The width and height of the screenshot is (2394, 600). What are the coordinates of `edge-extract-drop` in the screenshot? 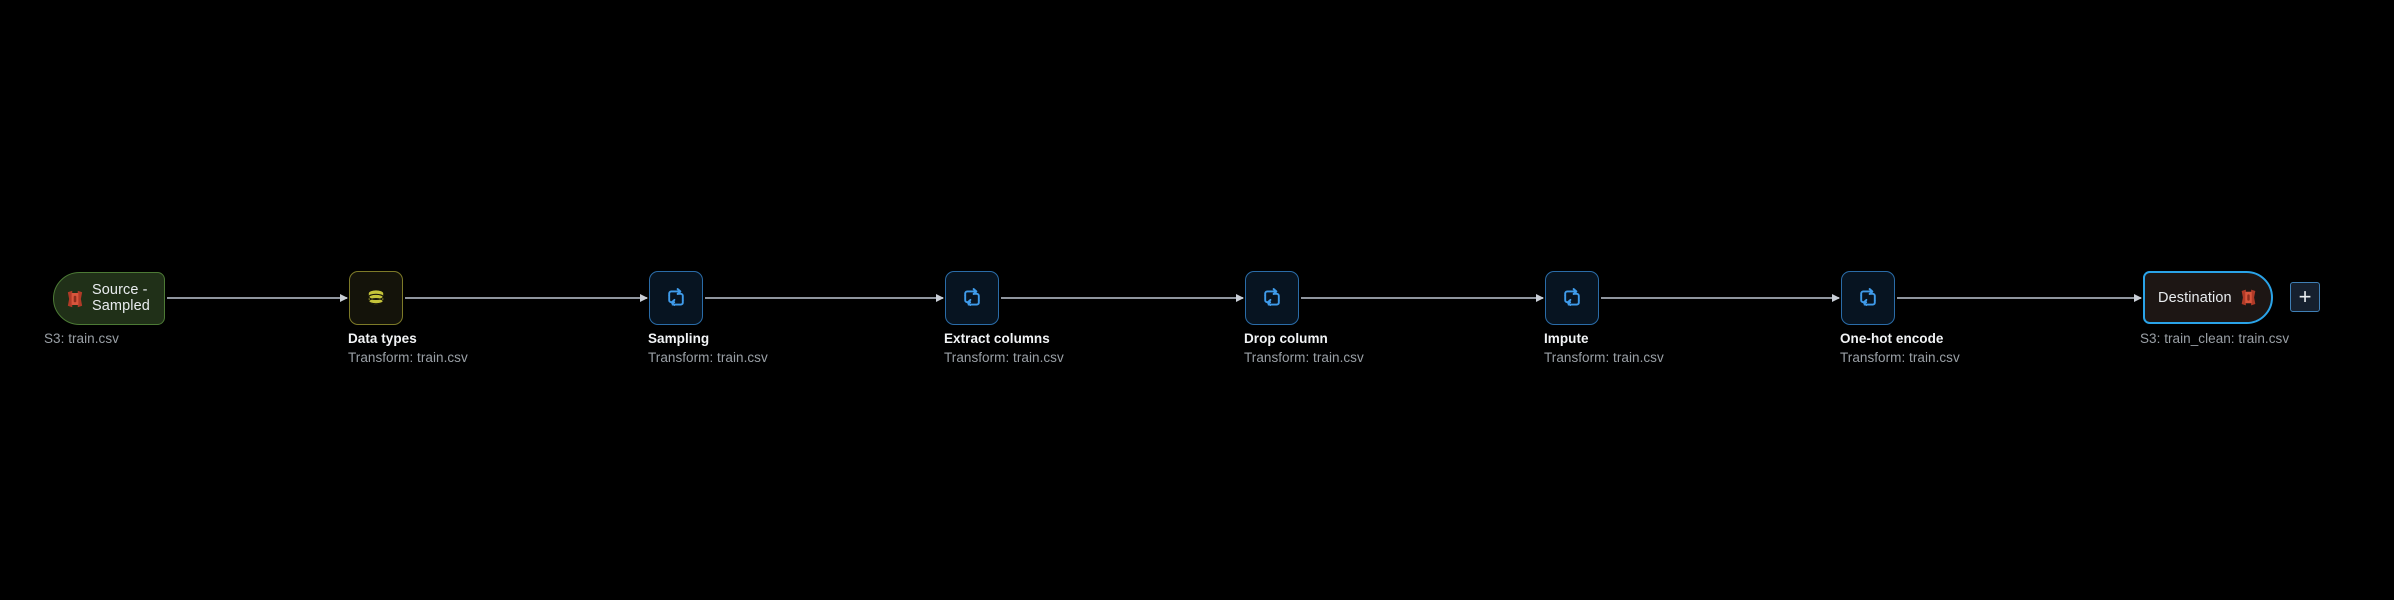 It's located at (1122, 298).